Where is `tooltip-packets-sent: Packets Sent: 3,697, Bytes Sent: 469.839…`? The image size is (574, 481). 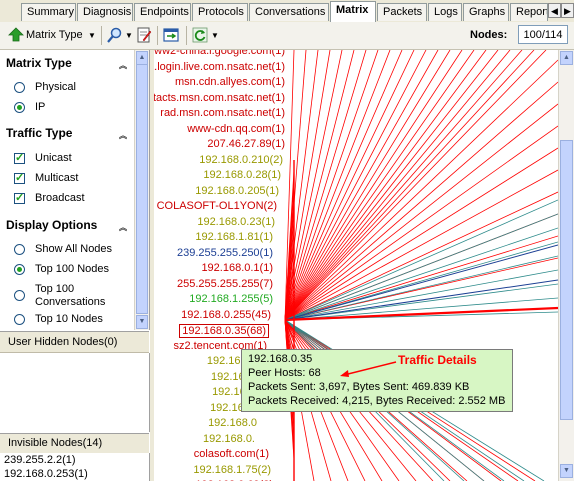 tooltip-packets-sent: Packets Sent: 3,697, Bytes Sent: 469.839… is located at coordinates (359, 387).